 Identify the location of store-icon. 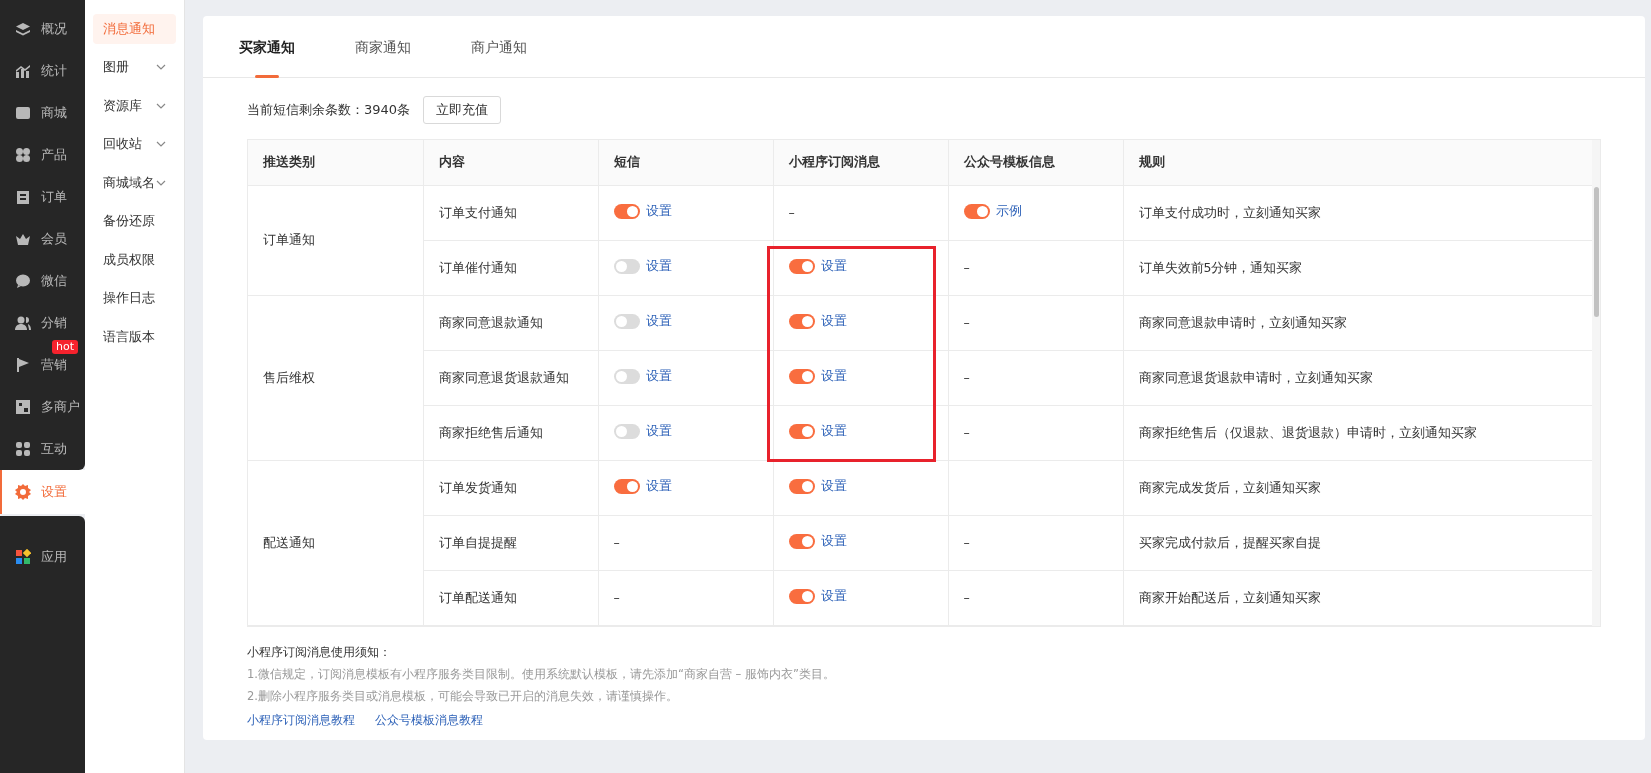
(23, 407).